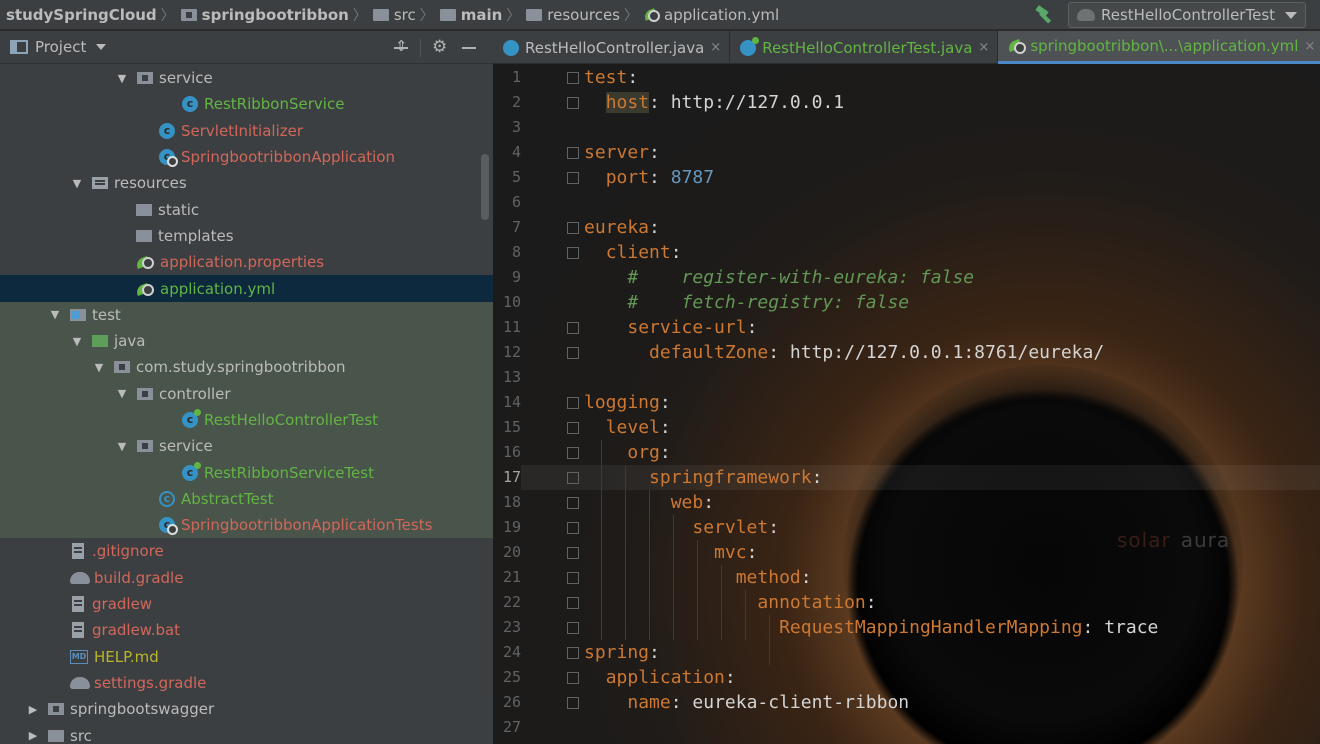 The width and height of the screenshot is (1320, 744). What do you see at coordinates (439, 47) in the screenshot?
I see `gear-icon: ⚙` at bounding box center [439, 47].